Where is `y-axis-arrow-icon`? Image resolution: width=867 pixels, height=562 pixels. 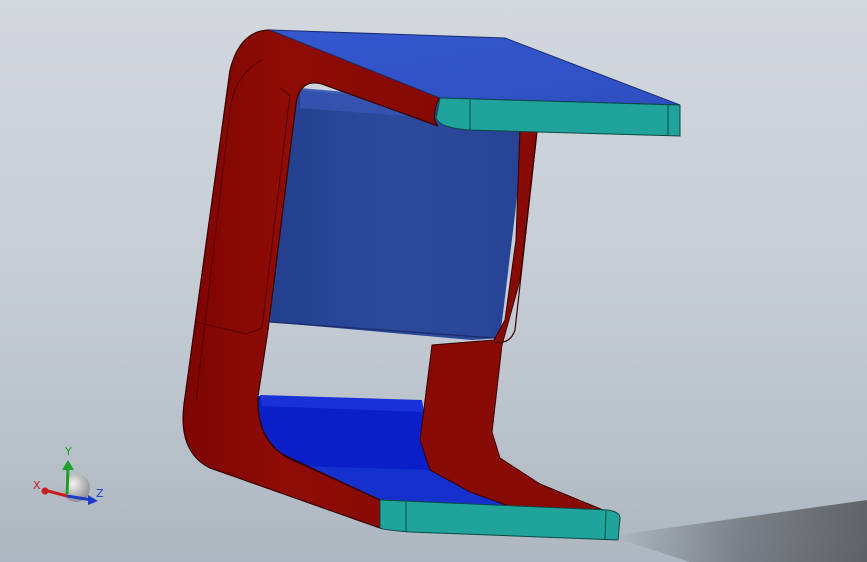
y-axis-arrow-icon is located at coordinates (68, 465).